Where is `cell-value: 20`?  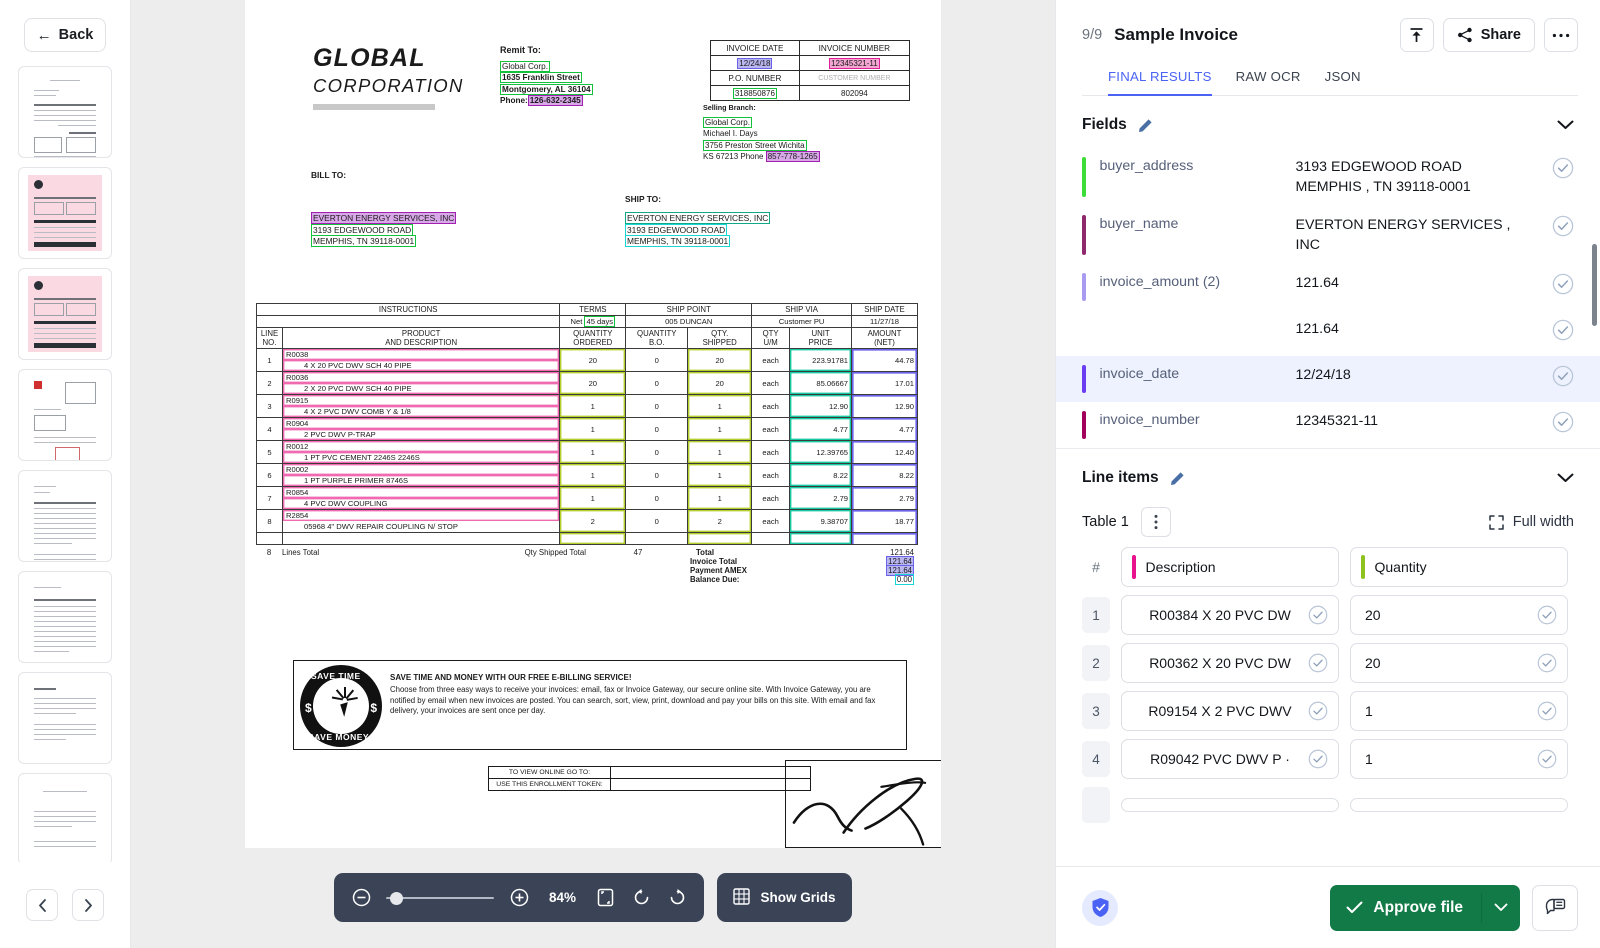 cell-value: 20 is located at coordinates (1373, 615).